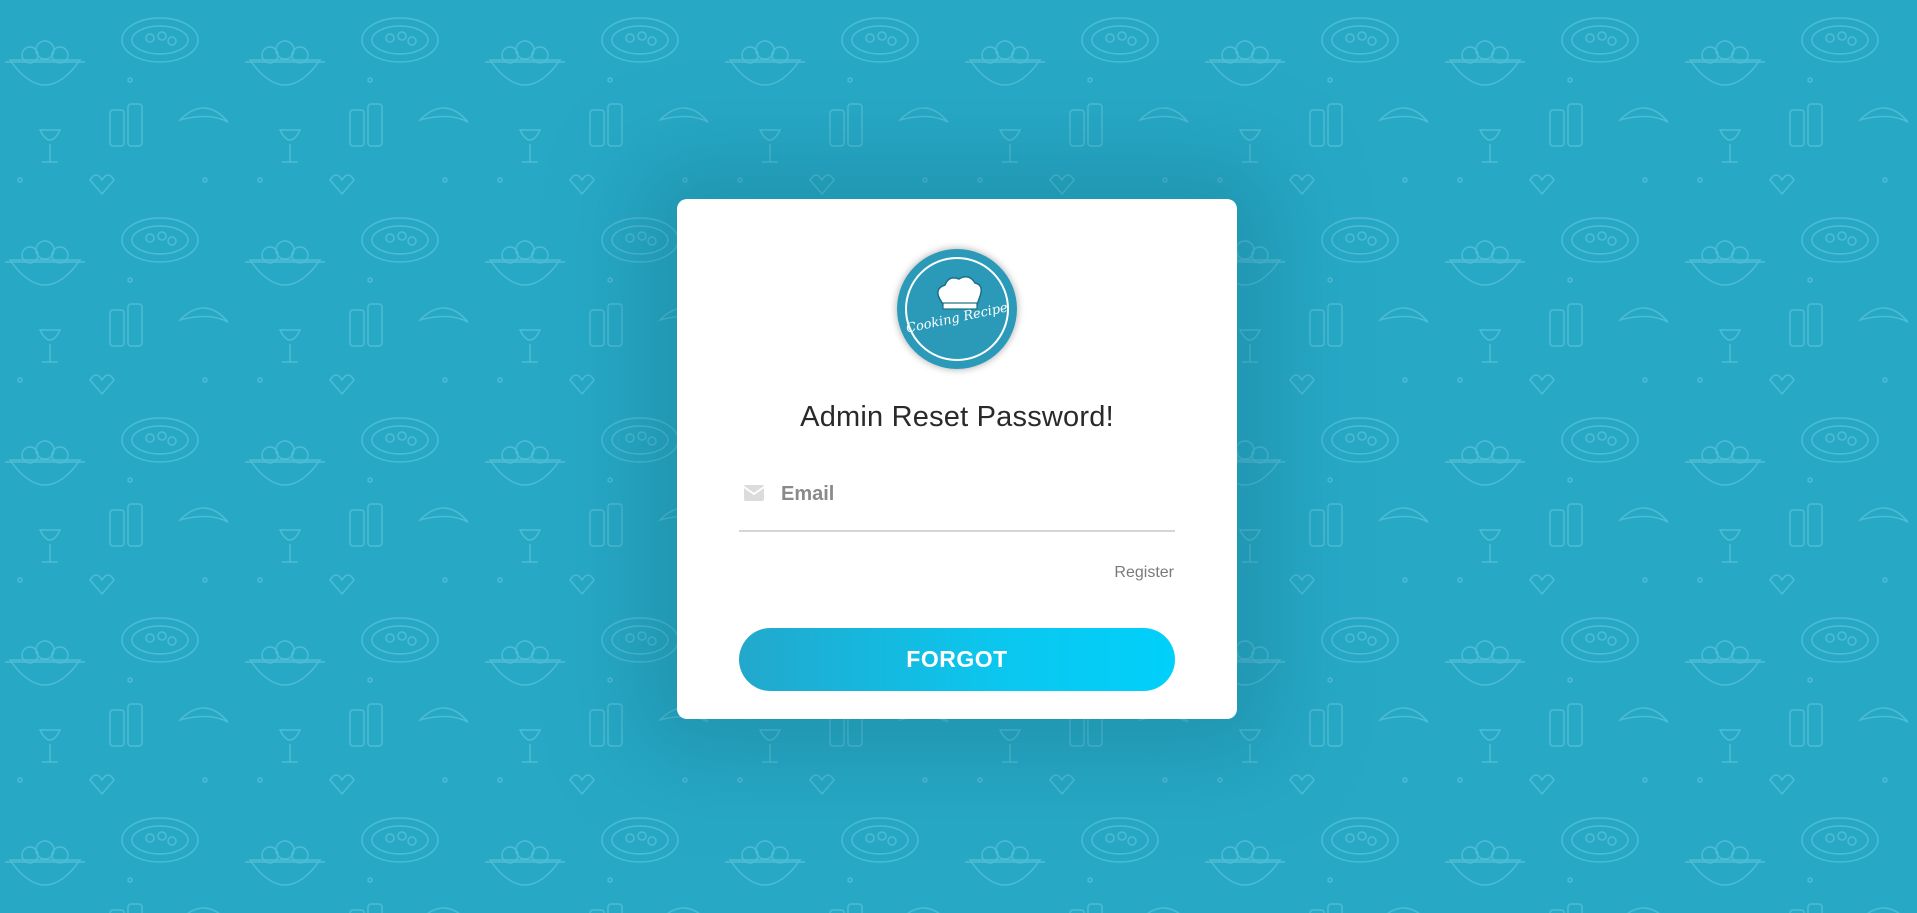 This screenshot has height=913, width=1917. Describe the element at coordinates (754, 493) in the screenshot. I see `envelope-icon` at that location.